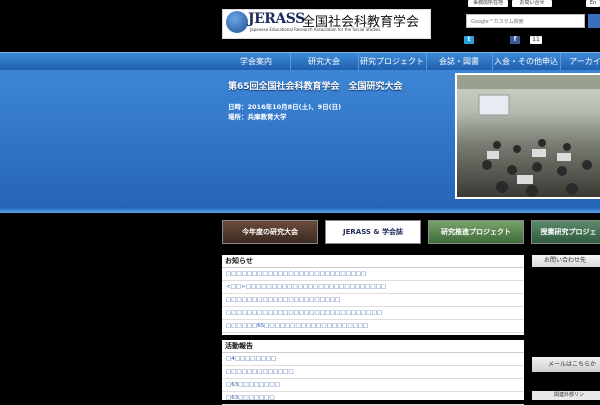 This screenshot has width=600, height=405. I want to click on top-link-contact: お問い合せ, so click(532, 3).